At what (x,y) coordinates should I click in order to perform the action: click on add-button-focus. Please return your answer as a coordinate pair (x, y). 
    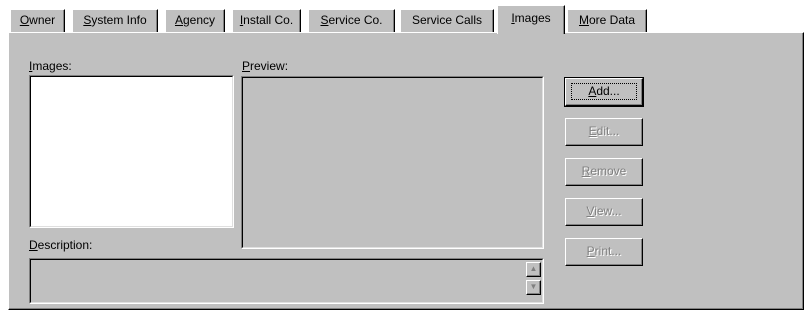
    Looking at the image, I should click on (604, 91).